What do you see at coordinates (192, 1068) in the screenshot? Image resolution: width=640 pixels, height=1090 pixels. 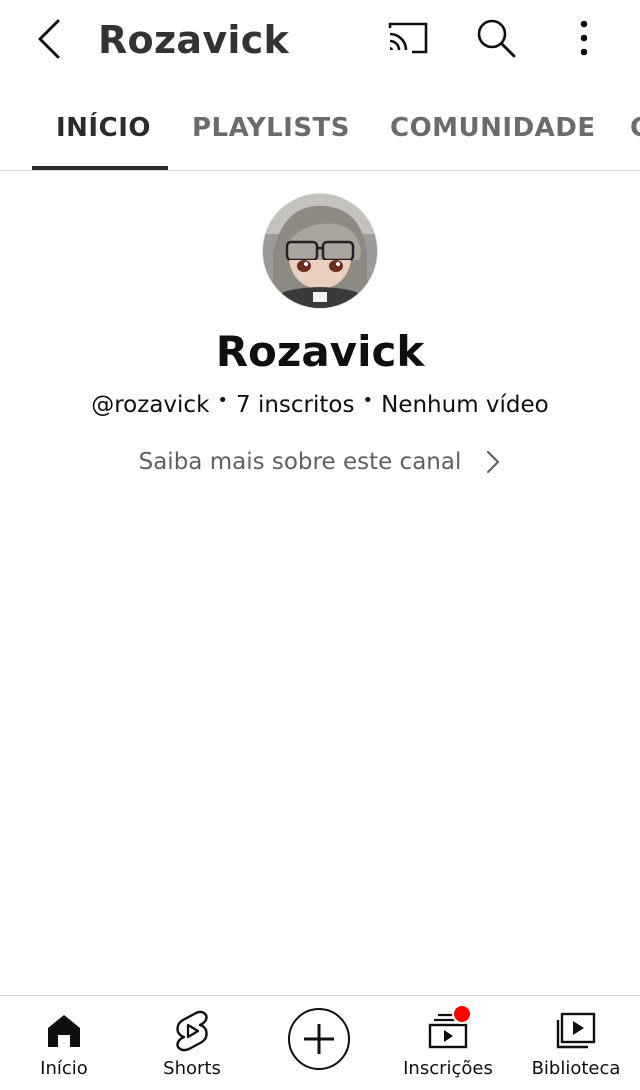 I see `nav-shorts-label: Shorts` at bounding box center [192, 1068].